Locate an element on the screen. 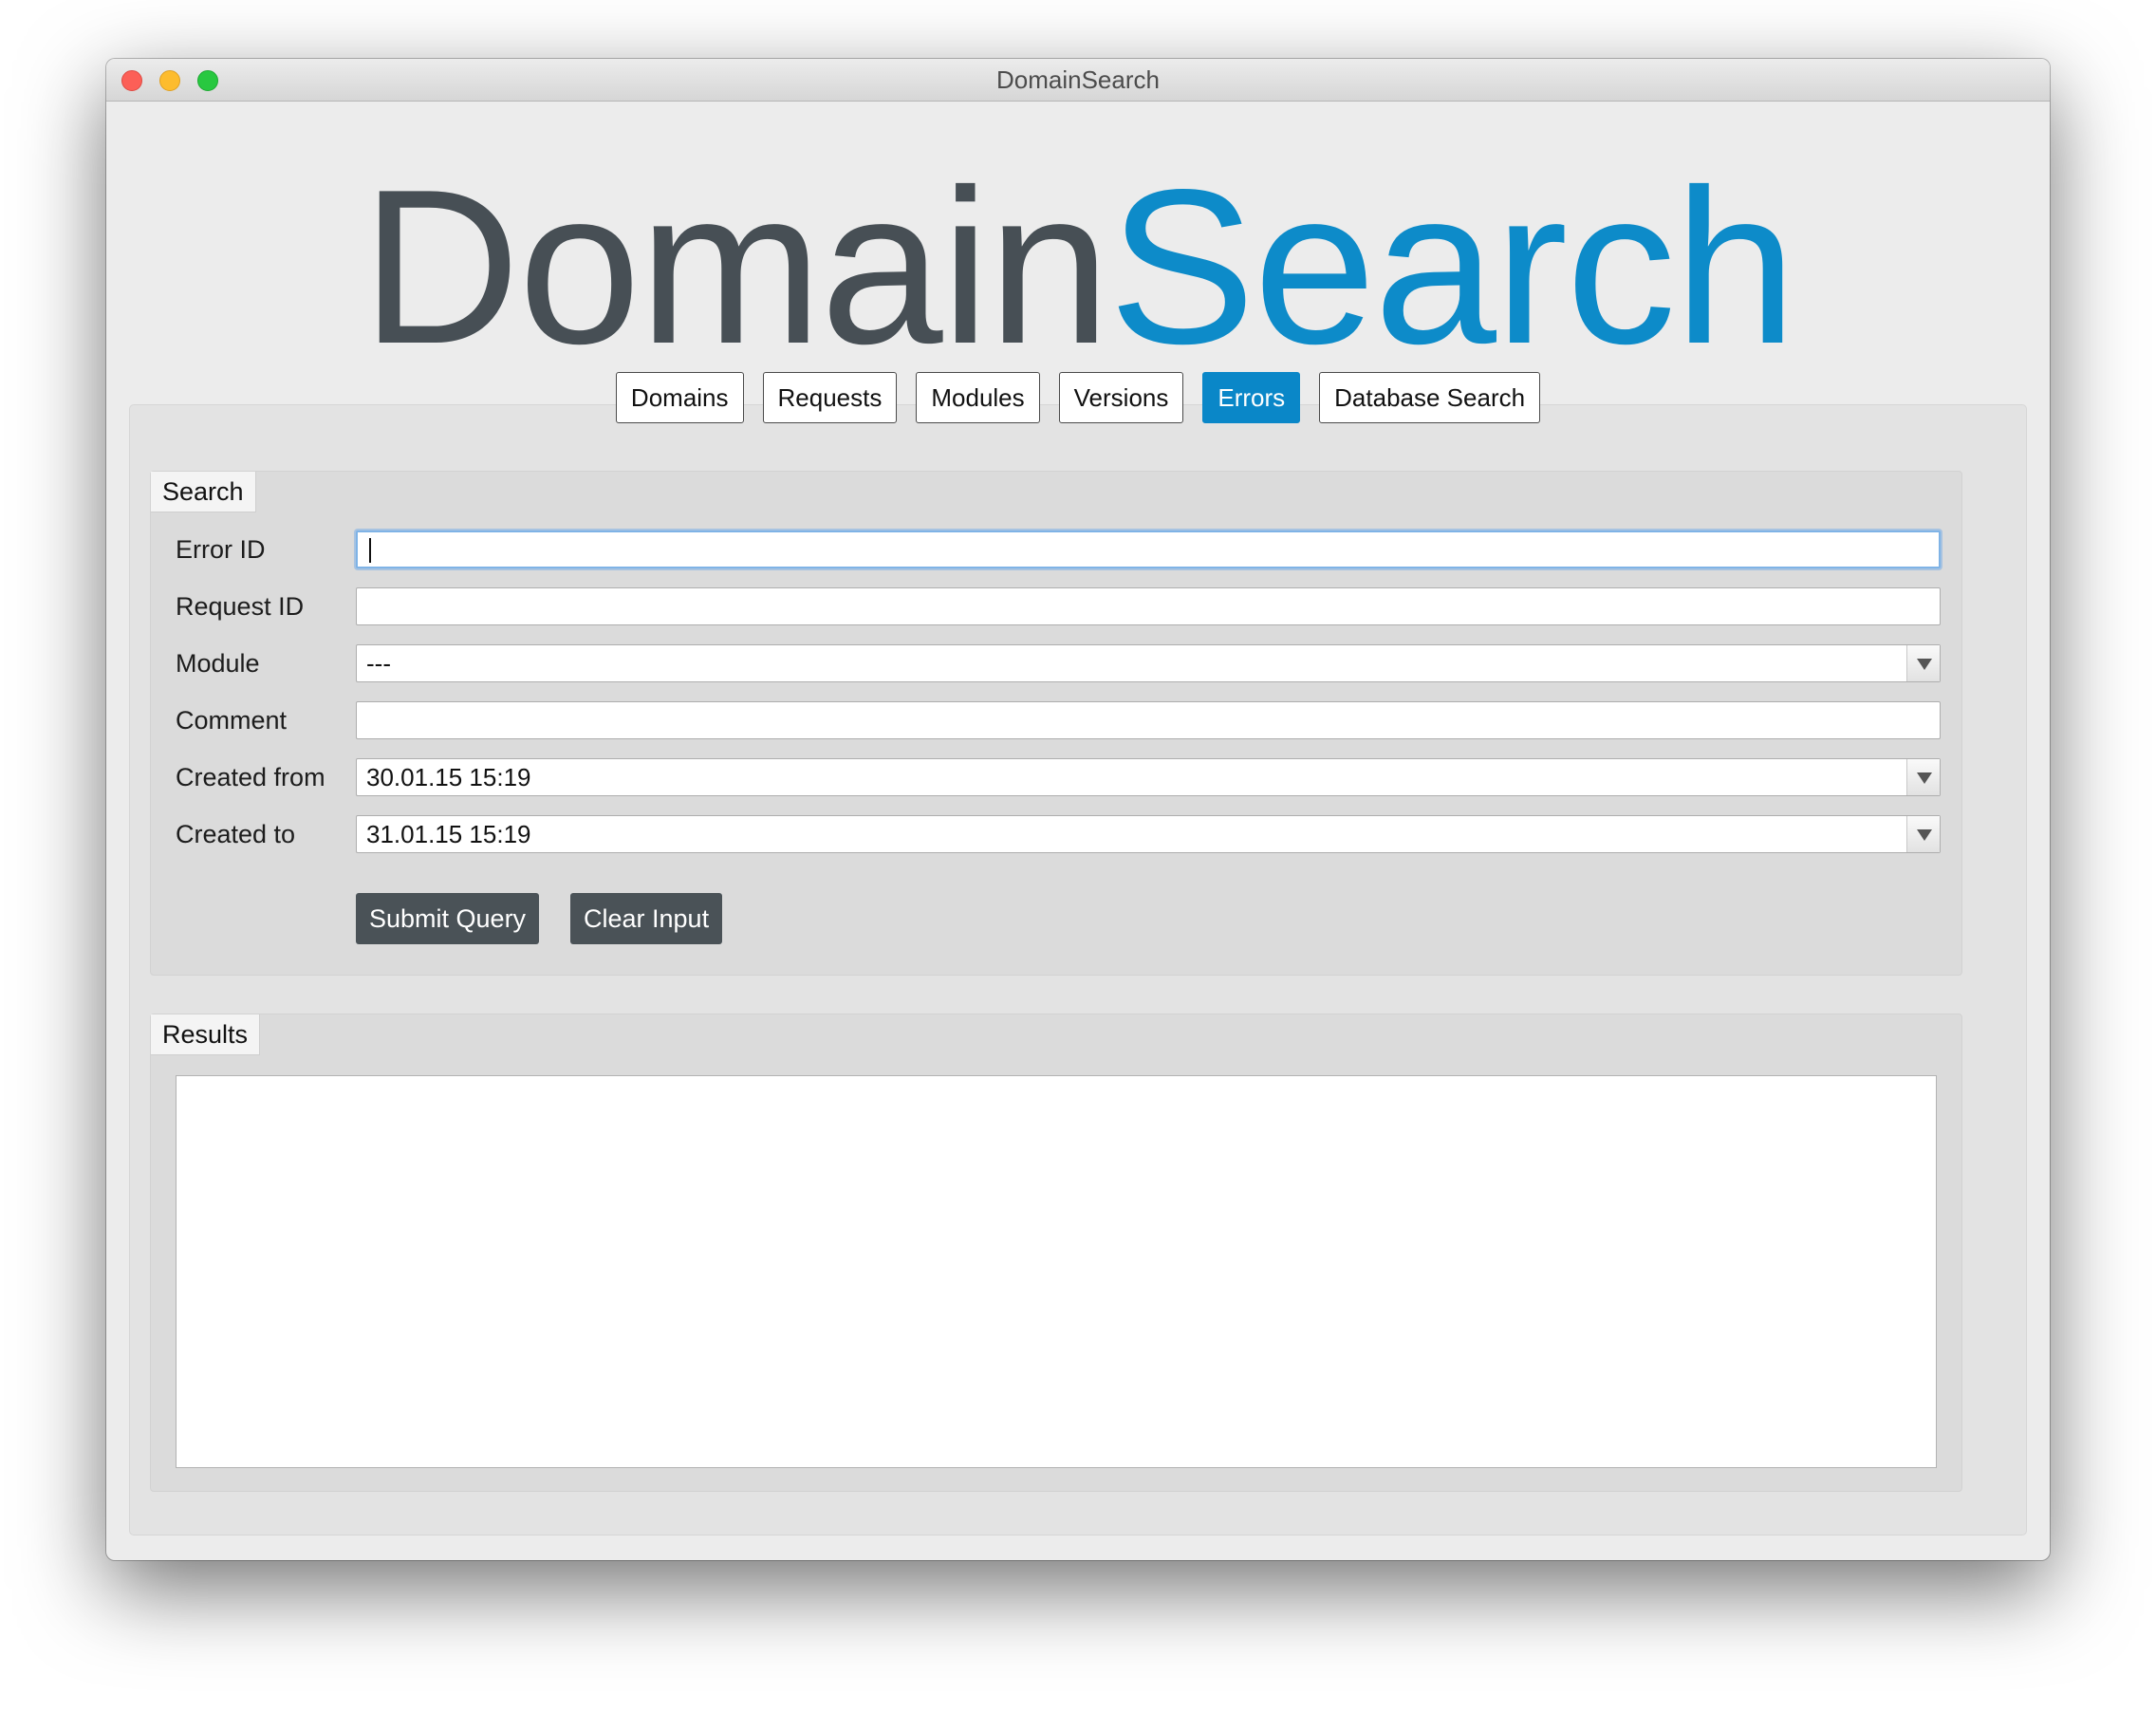 This screenshot has height=1712, width=2156. app-logo: DomainSearch is located at coordinates (1078, 267).